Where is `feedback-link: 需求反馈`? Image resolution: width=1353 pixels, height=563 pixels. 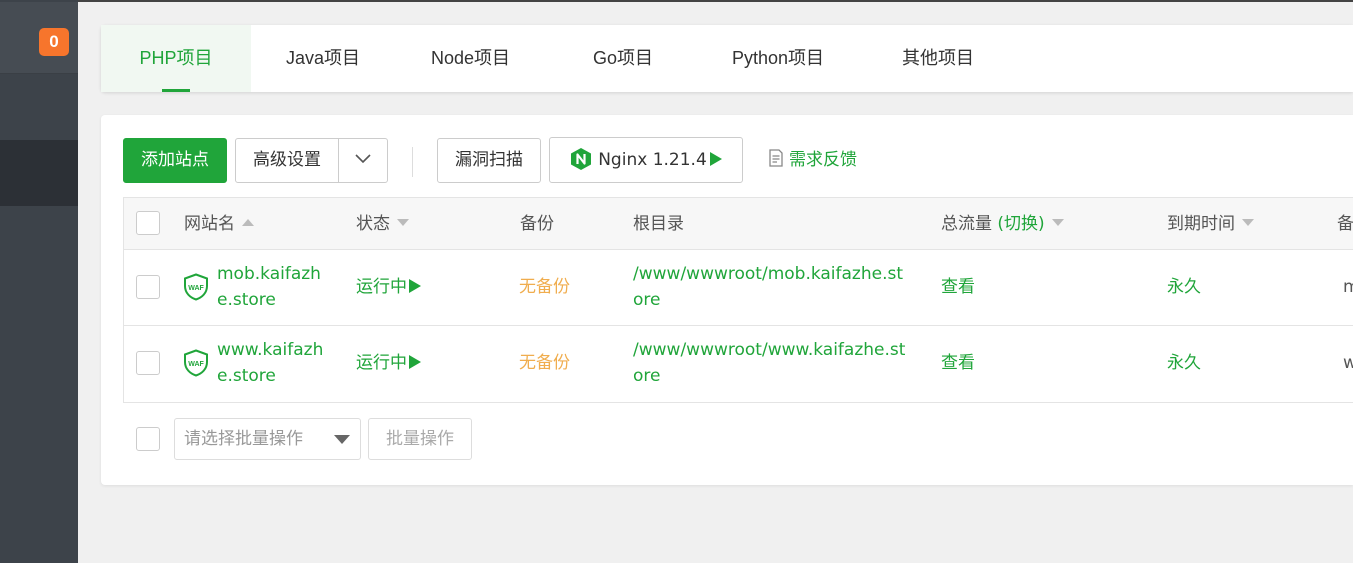
feedback-link: 需求反馈 is located at coordinates (812, 160).